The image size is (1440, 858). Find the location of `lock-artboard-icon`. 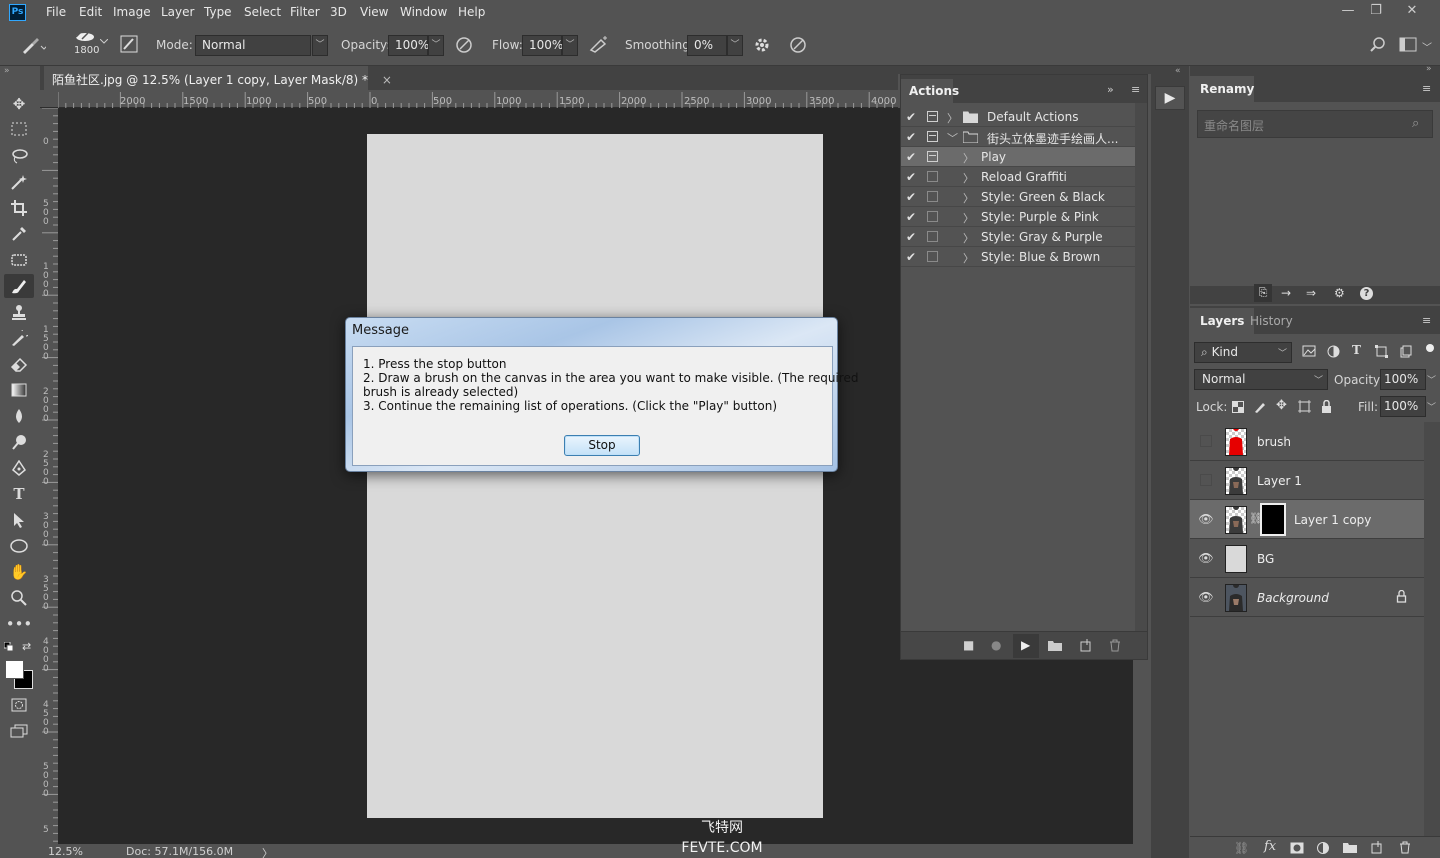

lock-artboard-icon is located at coordinates (1304, 406).